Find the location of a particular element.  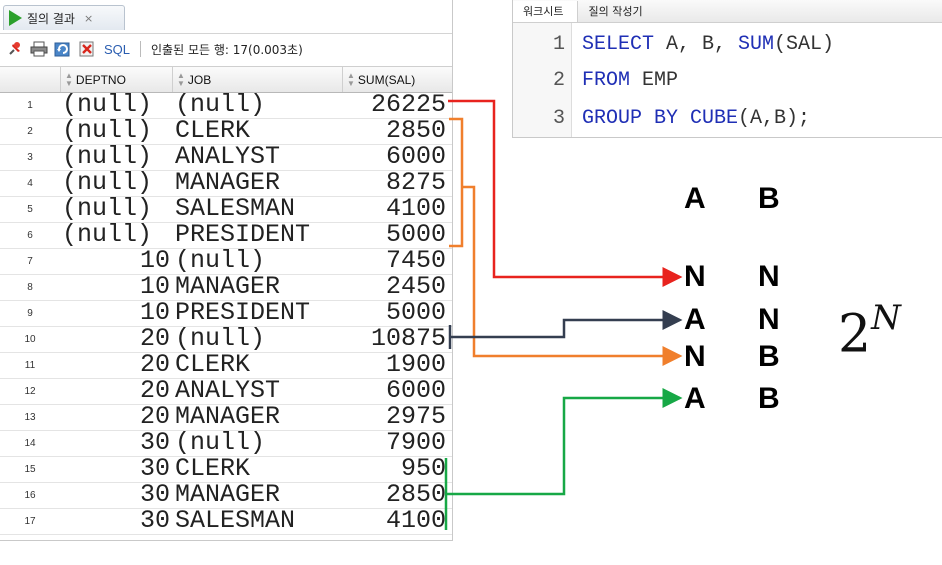

power-formula: 2N is located at coordinates (869, 331).